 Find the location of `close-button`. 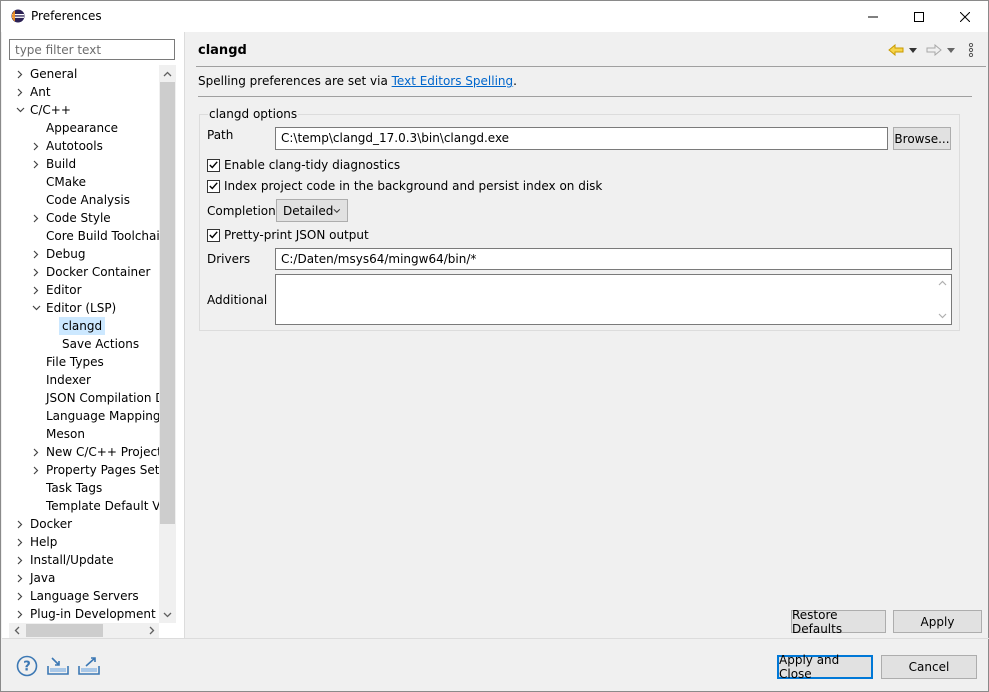

close-button is located at coordinates (965, 16).